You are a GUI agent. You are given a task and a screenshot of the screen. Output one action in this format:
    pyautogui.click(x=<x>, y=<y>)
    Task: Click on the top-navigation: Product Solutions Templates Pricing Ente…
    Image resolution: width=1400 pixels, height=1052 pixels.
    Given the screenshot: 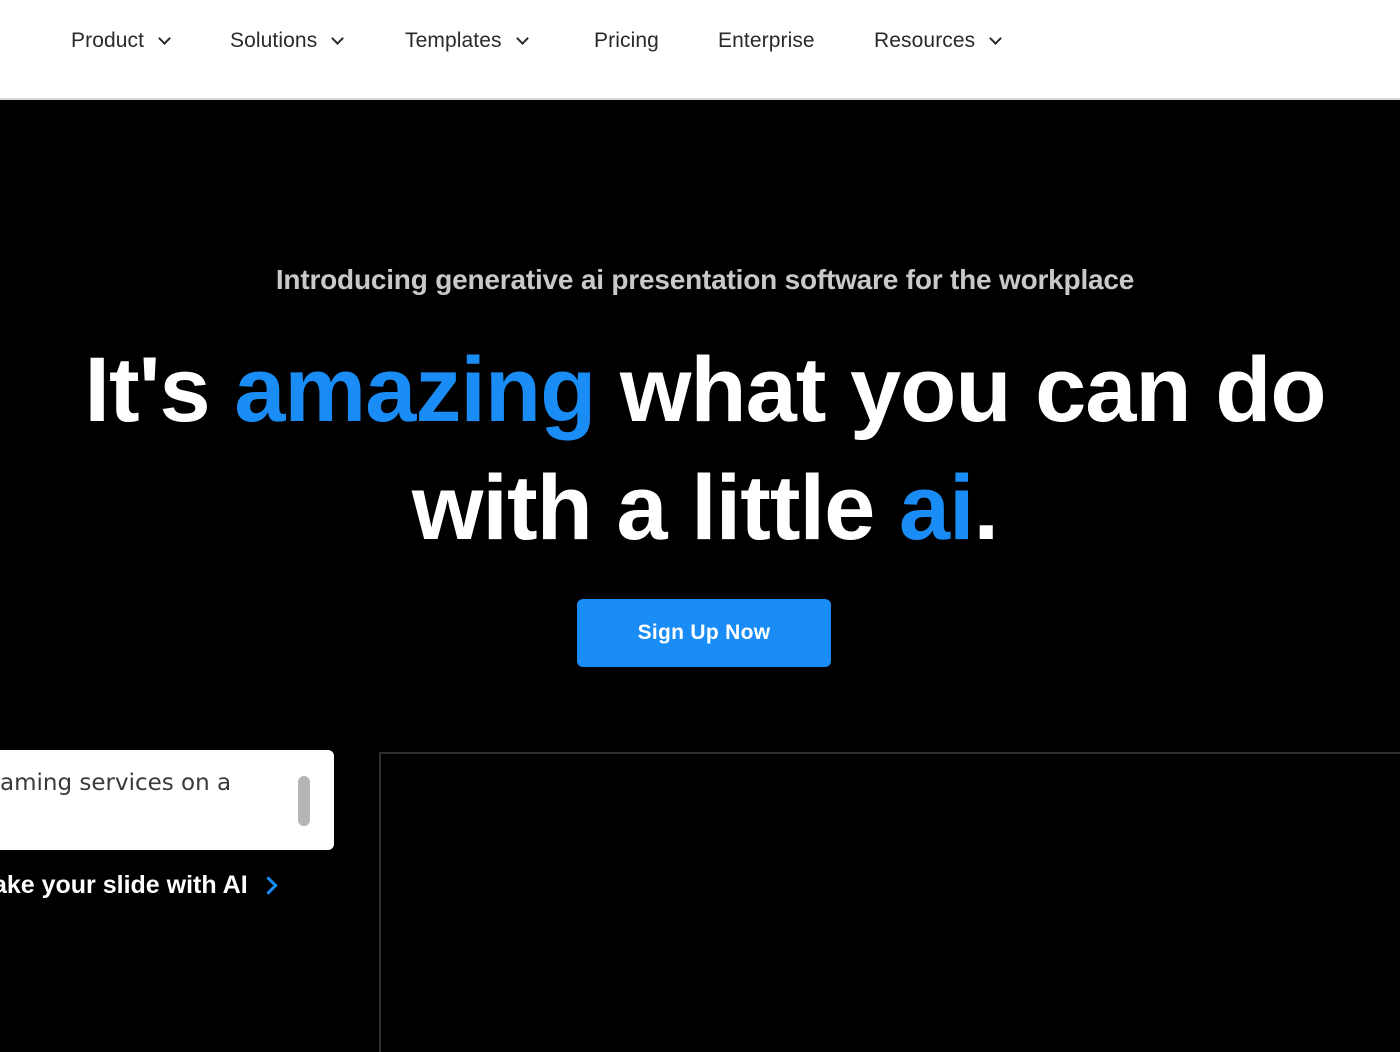 What is the action you would take?
    pyautogui.click(x=700, y=50)
    